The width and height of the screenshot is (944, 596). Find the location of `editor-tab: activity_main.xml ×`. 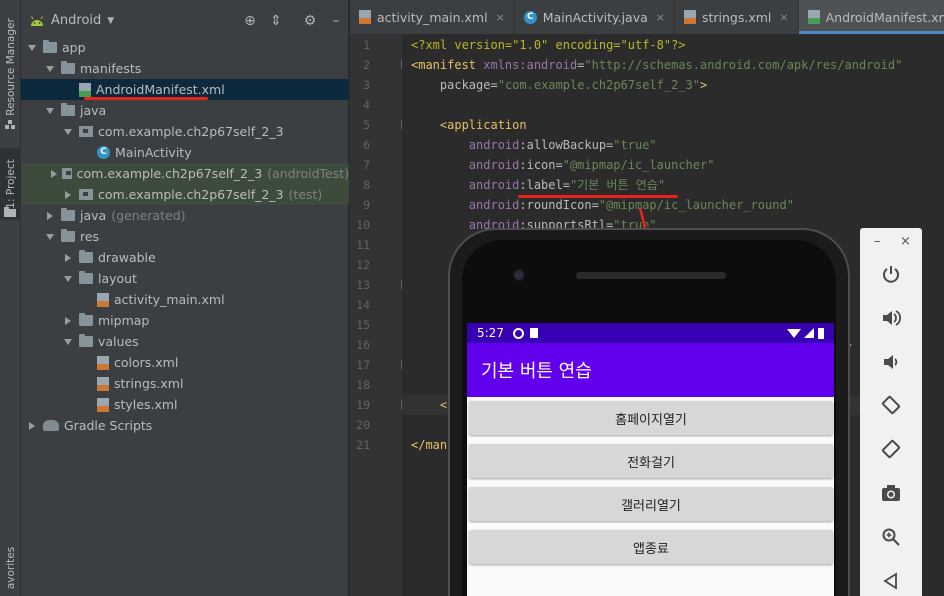

editor-tab: activity_main.xml × is located at coordinates (432, 17).